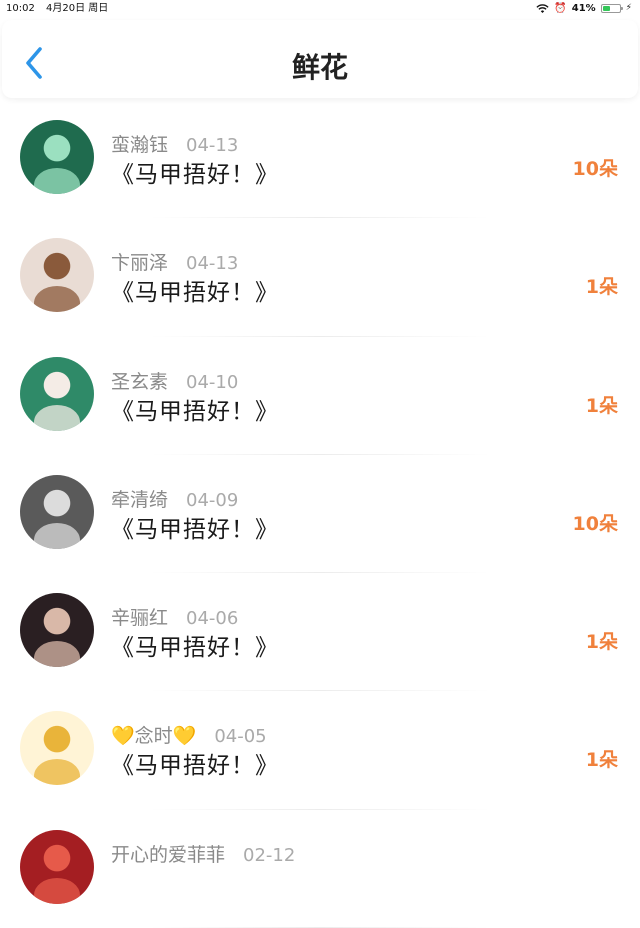 This screenshot has width=640, height=928. I want to click on item-meta: 卞丽泽 04-13, so click(174, 261).